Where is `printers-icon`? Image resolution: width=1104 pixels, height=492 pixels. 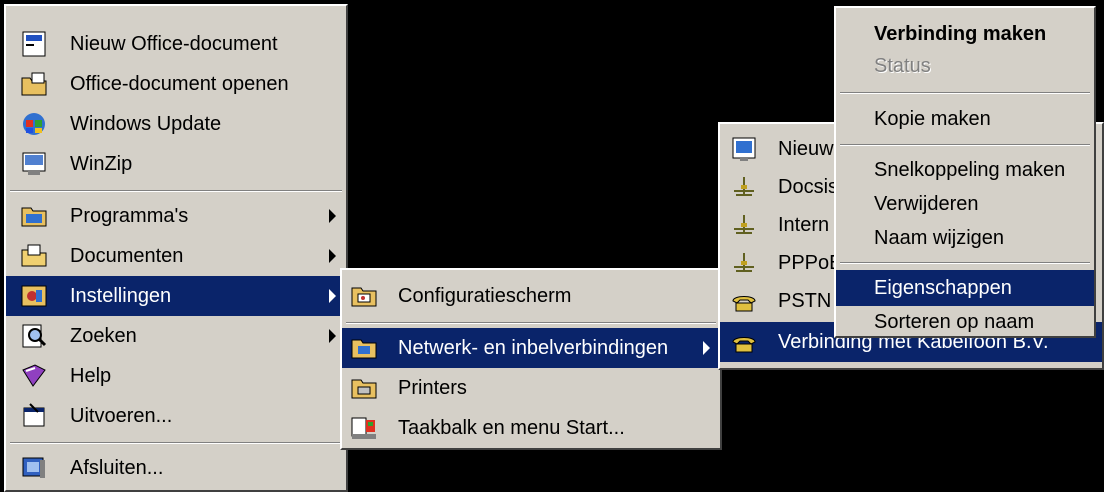 printers-icon is located at coordinates (364, 389).